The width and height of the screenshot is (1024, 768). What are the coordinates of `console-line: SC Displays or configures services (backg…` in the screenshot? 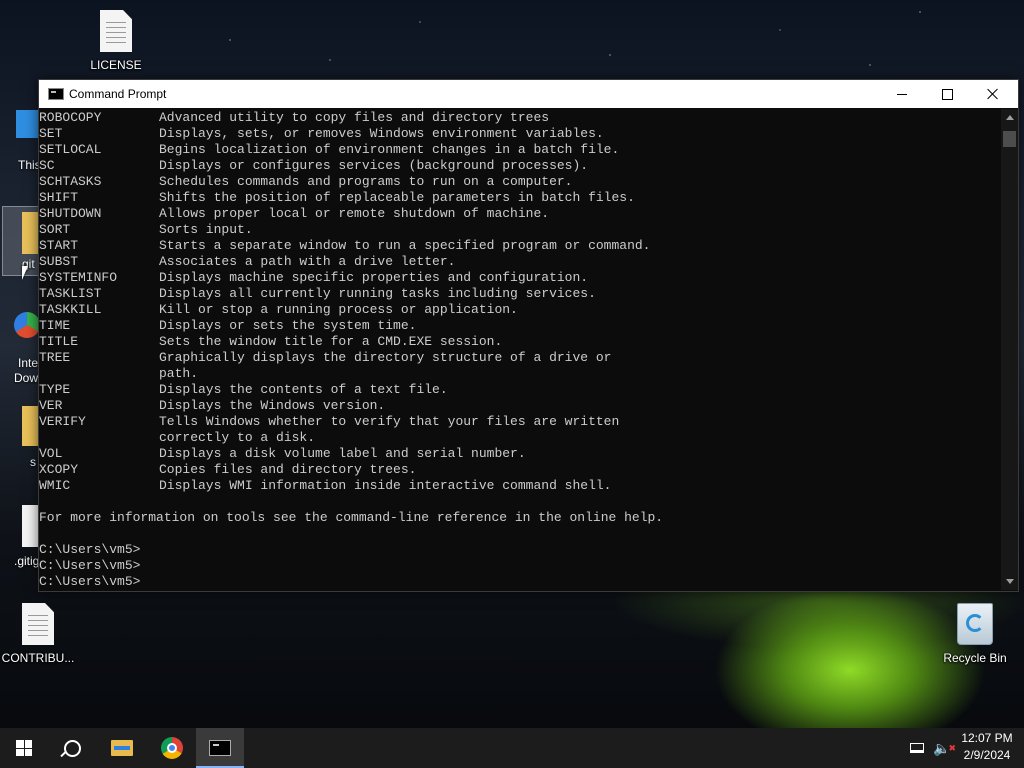 It's located at (314, 165).